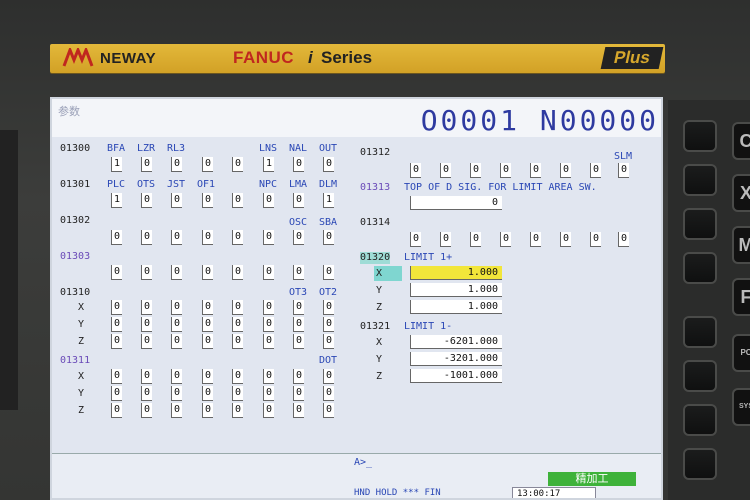 Image resolution: width=750 pixels, height=500 pixels. What do you see at coordinates (742, 407) in the screenshot?
I see `key-system: SYS` at bounding box center [742, 407].